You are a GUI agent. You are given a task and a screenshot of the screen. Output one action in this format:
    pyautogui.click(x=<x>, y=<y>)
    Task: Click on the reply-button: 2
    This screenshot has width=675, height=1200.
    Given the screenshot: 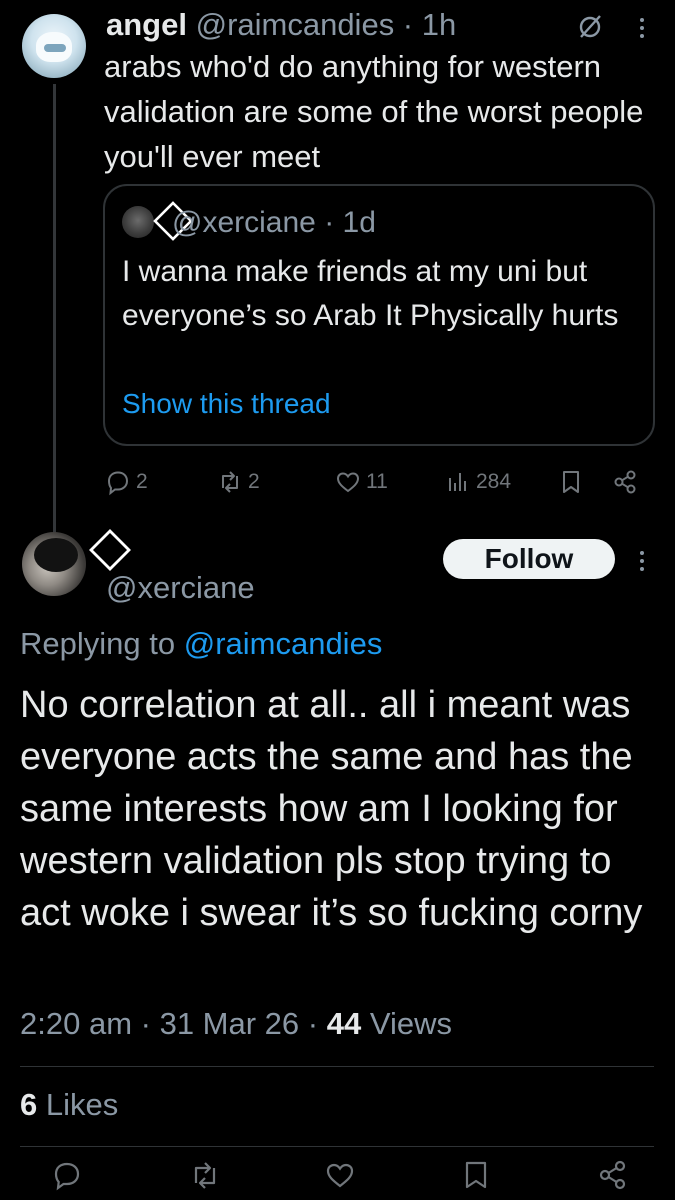 What is the action you would take?
    pyautogui.click(x=126, y=482)
    